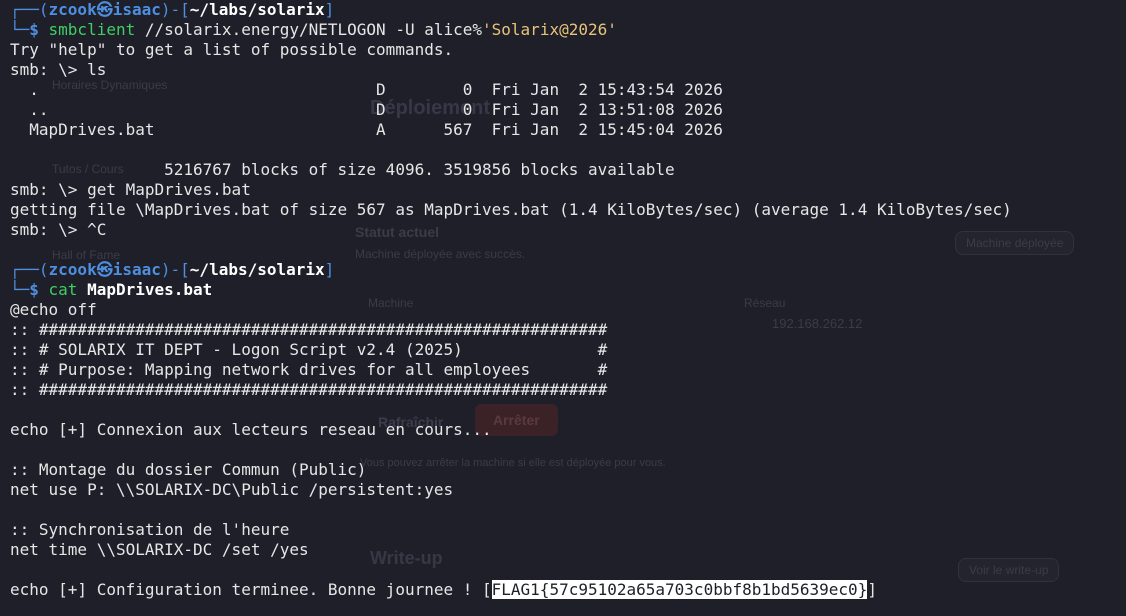 The image size is (1126, 616). Describe the element at coordinates (145, 289) in the screenshot. I see `command-args: MapDrives.bat` at that location.